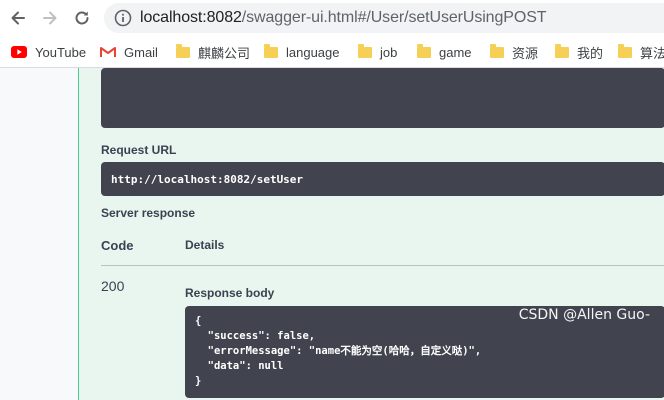 The width and height of the screenshot is (664, 400). I want to click on info-icon, so click(123, 18).